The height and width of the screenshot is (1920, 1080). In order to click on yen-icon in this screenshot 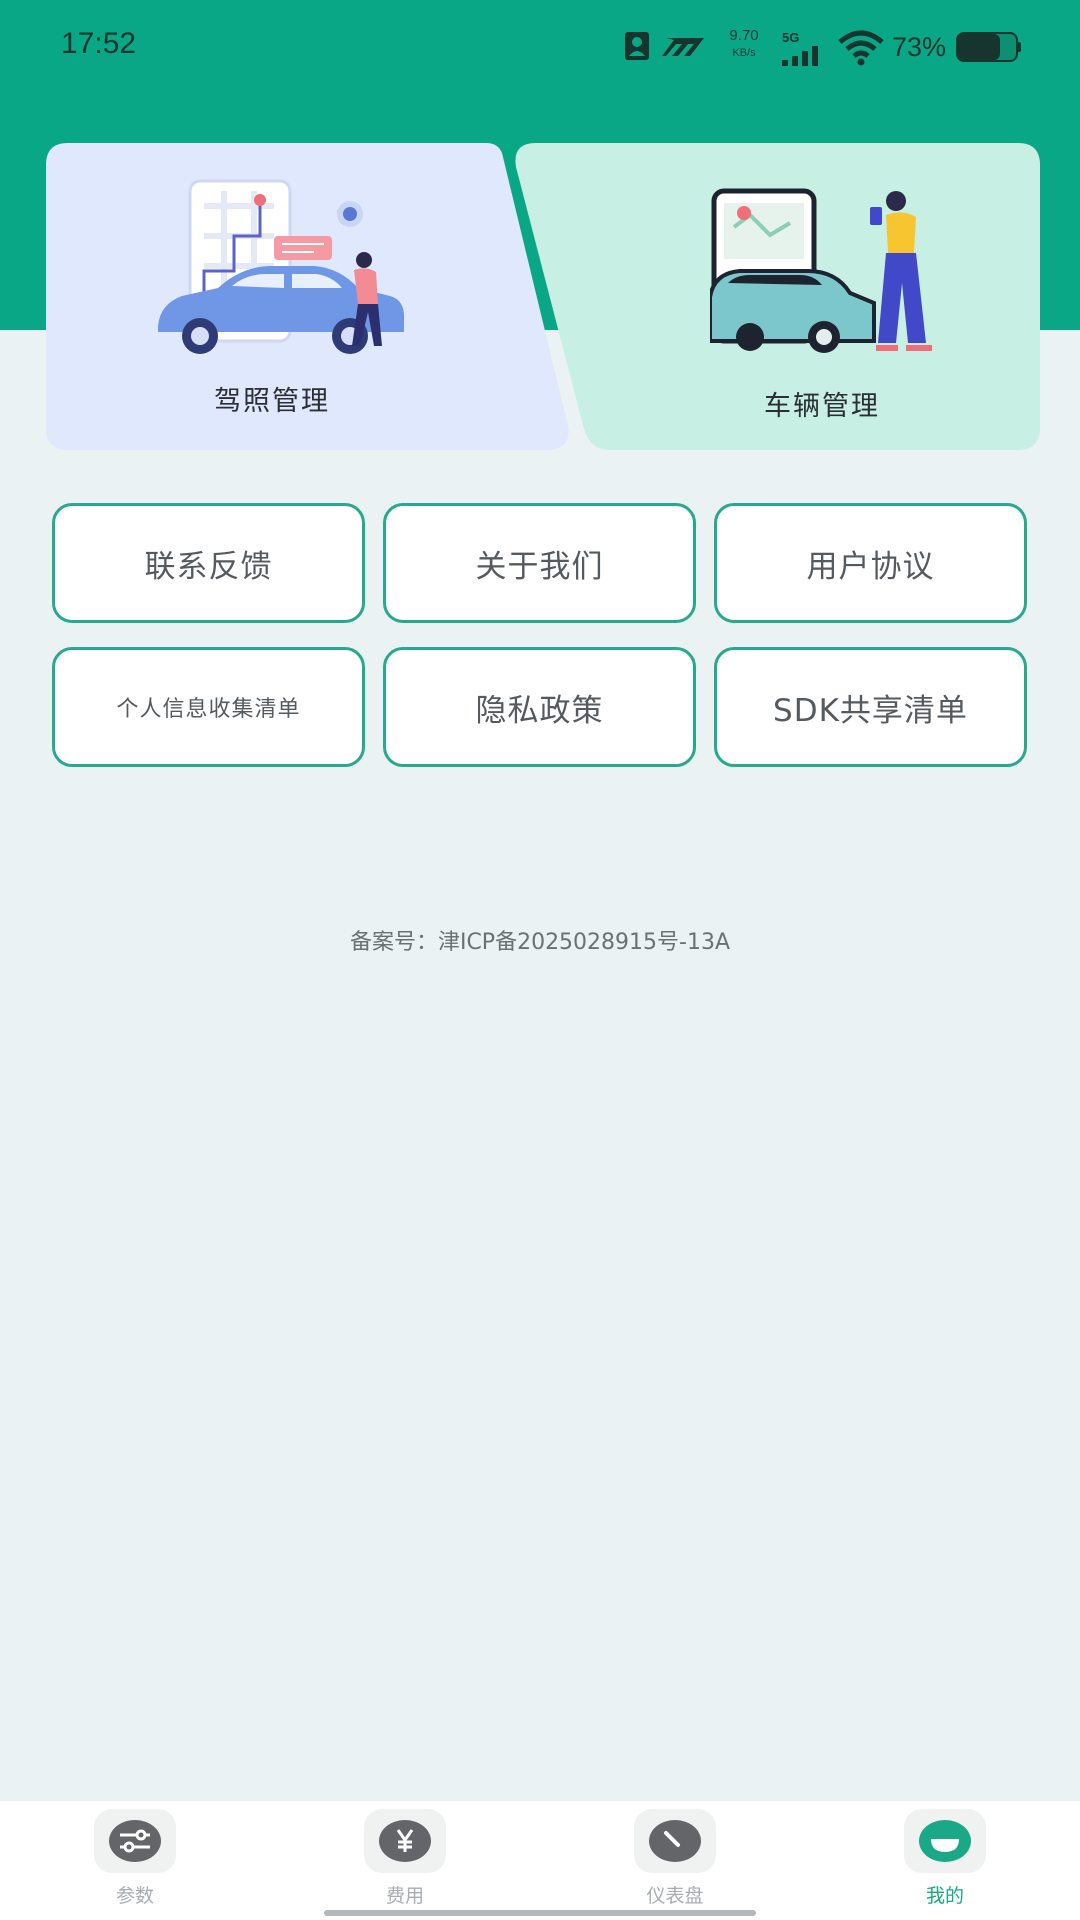, I will do `click(405, 1841)`.